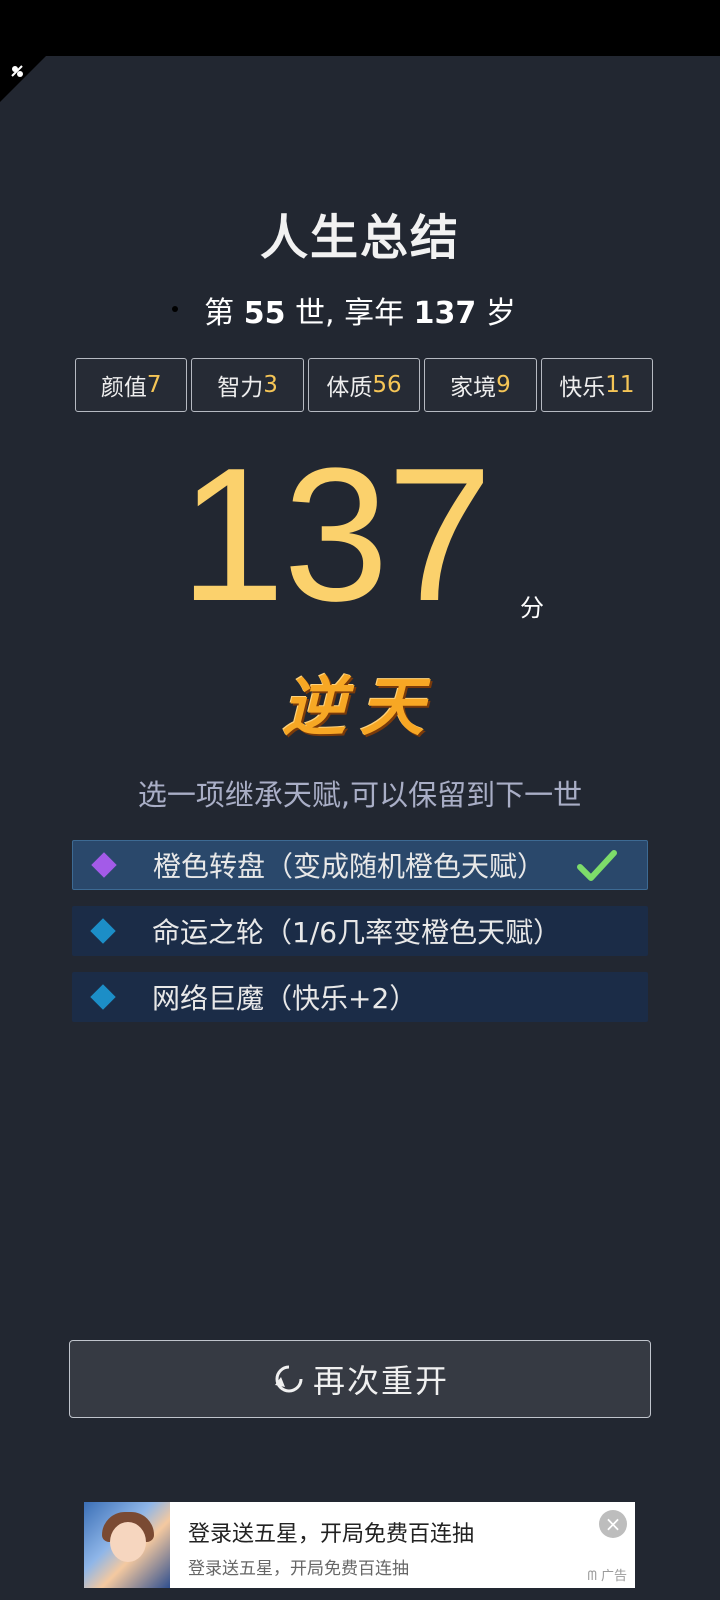  I want to click on life-summary-line: 第 55 世, 享年 137 岁, so click(360, 310).